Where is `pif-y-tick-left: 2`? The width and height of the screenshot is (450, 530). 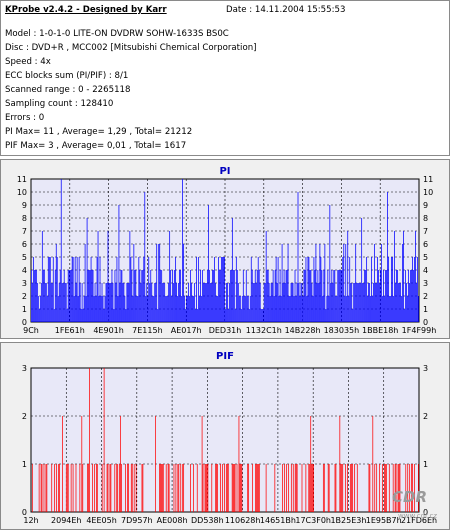 pif-y-tick-left: 2 is located at coordinates (24, 416).